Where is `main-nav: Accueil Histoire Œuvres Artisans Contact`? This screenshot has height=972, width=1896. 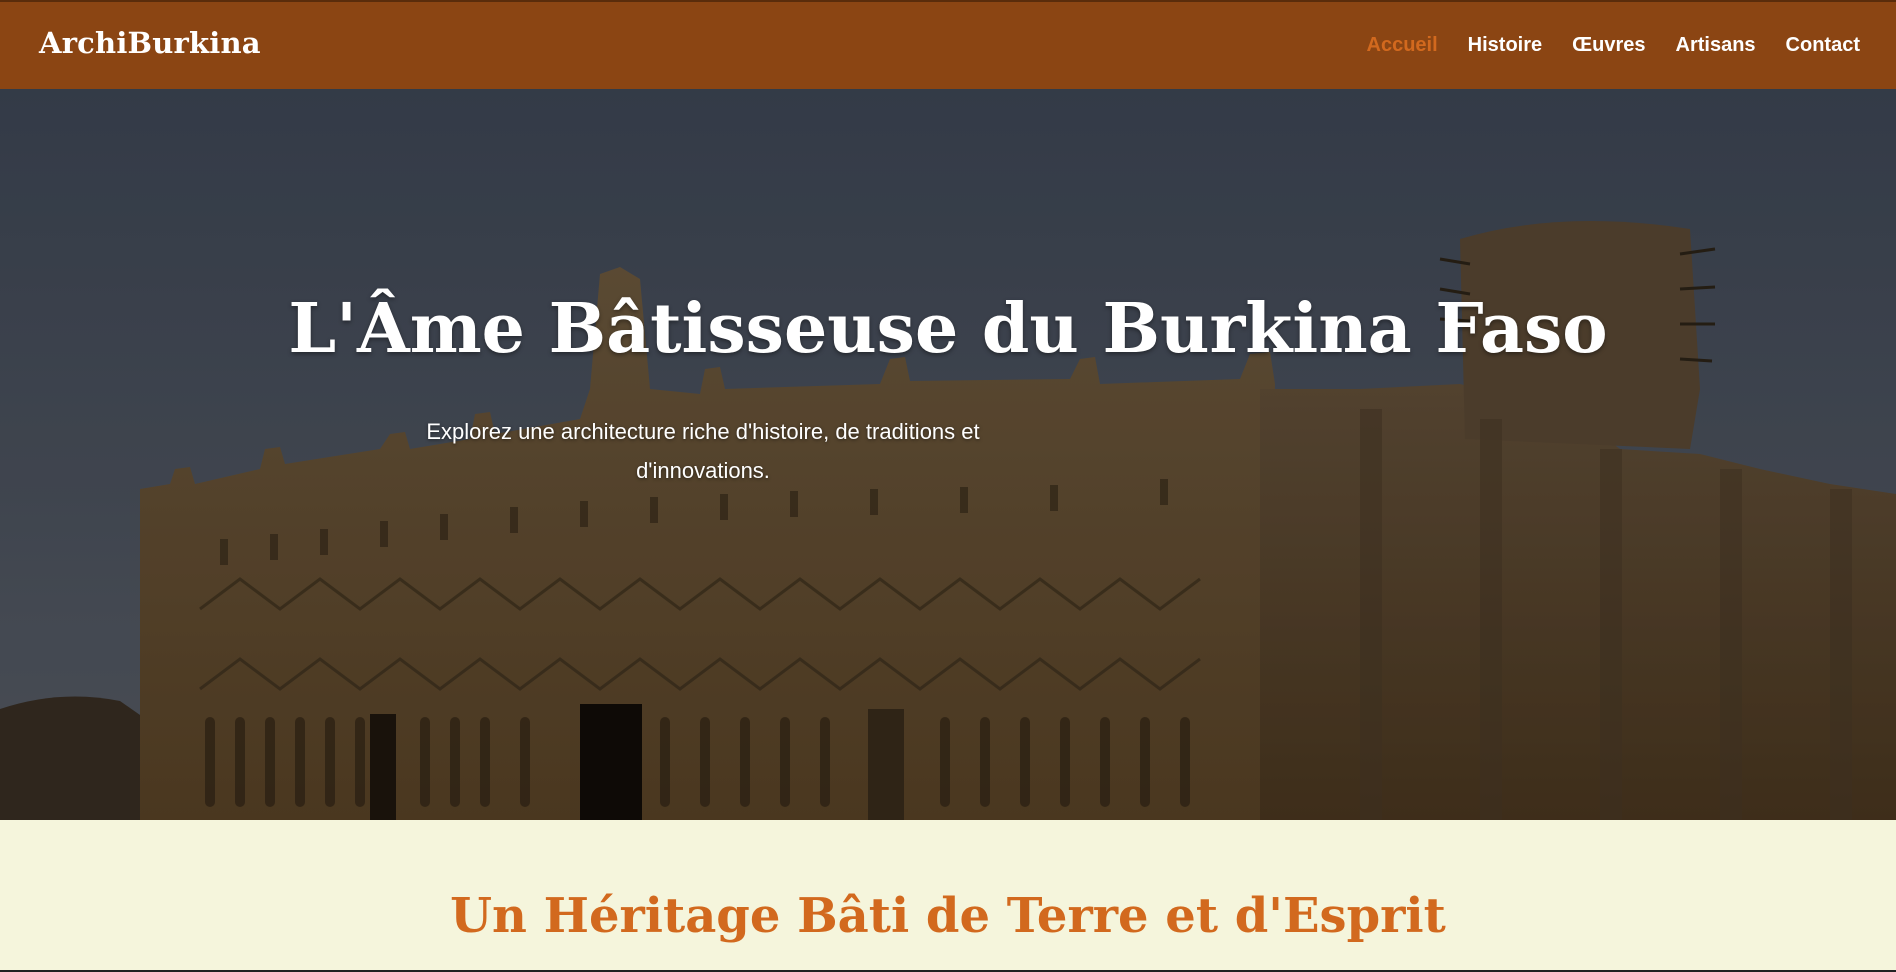 main-nav: Accueil Histoire Œuvres Artisans Contact is located at coordinates (1598, 45).